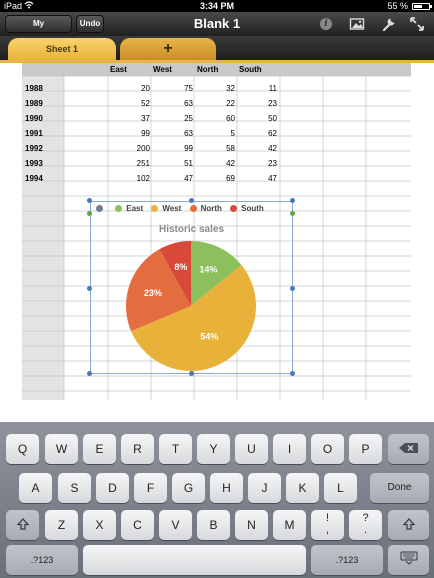 This screenshot has height=578, width=434. What do you see at coordinates (34, 148) in the screenshot?
I see `row-year: 1992` at bounding box center [34, 148].